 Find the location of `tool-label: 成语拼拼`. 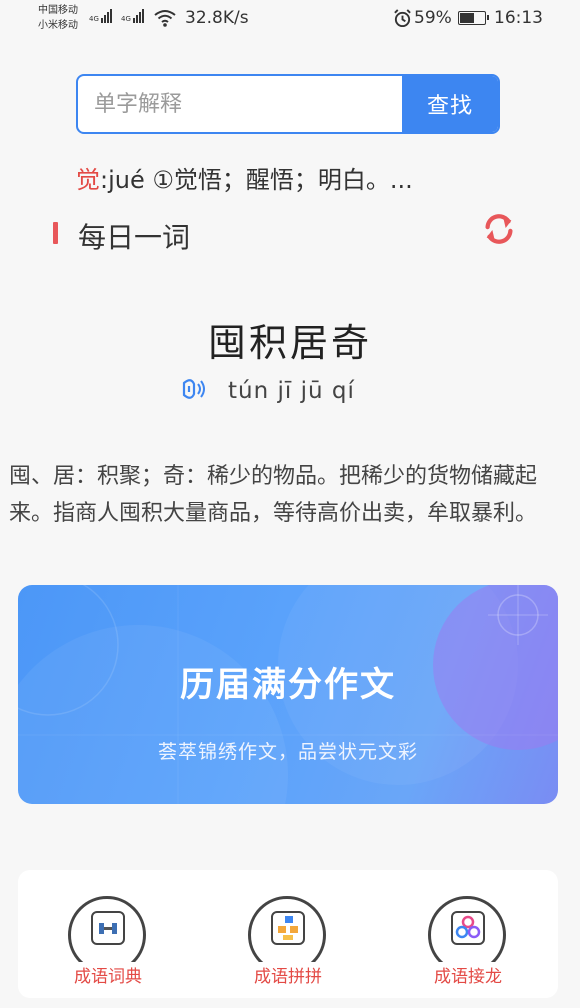

tool-label: 成语拼拼 is located at coordinates (288, 974).